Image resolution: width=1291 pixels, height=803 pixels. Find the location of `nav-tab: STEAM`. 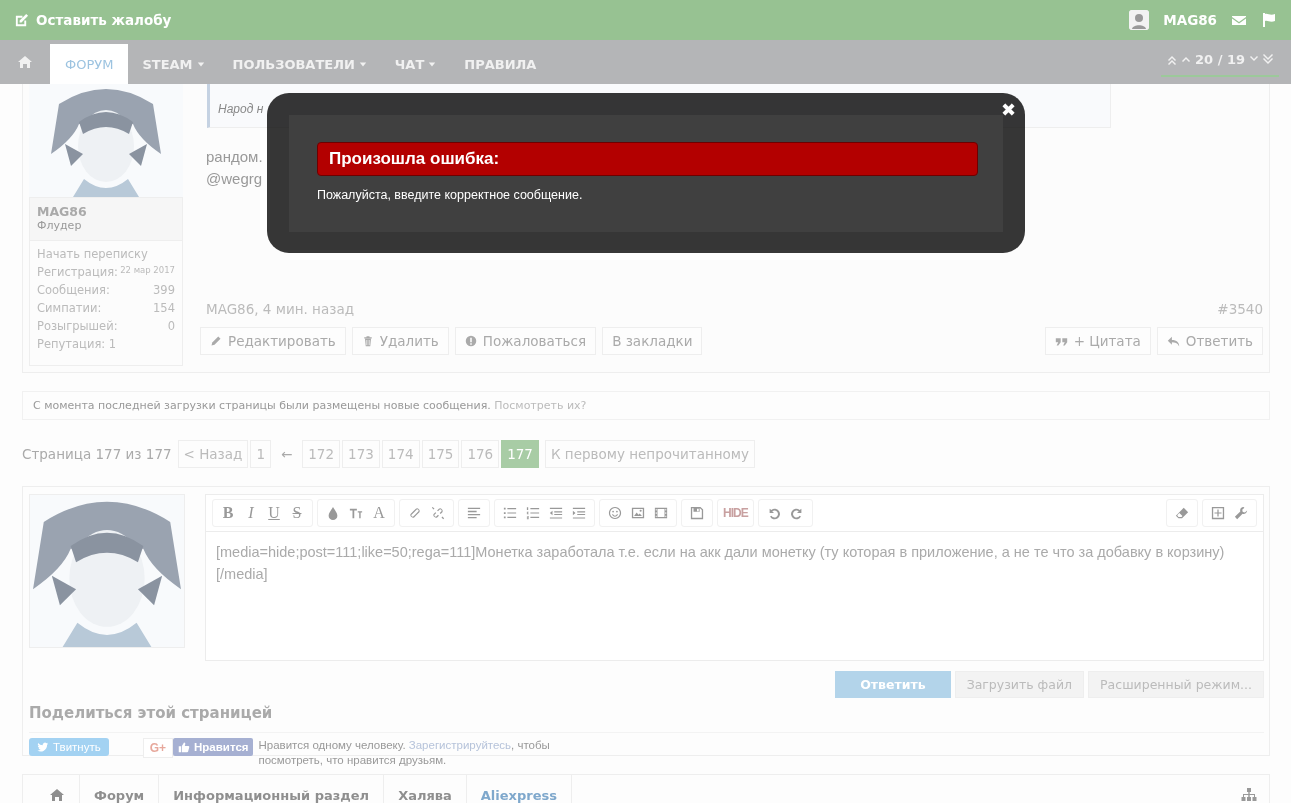

nav-tab: STEAM is located at coordinates (173, 64).